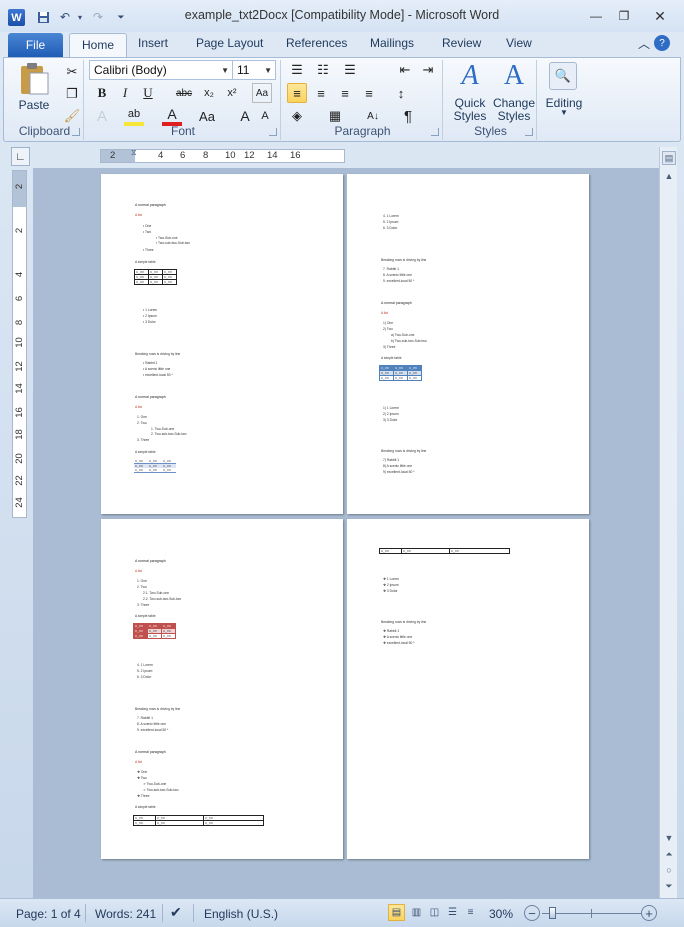 This screenshot has width=684, height=927. What do you see at coordinates (660, 16) in the screenshot?
I see `close-icon: ✕` at bounding box center [660, 16].